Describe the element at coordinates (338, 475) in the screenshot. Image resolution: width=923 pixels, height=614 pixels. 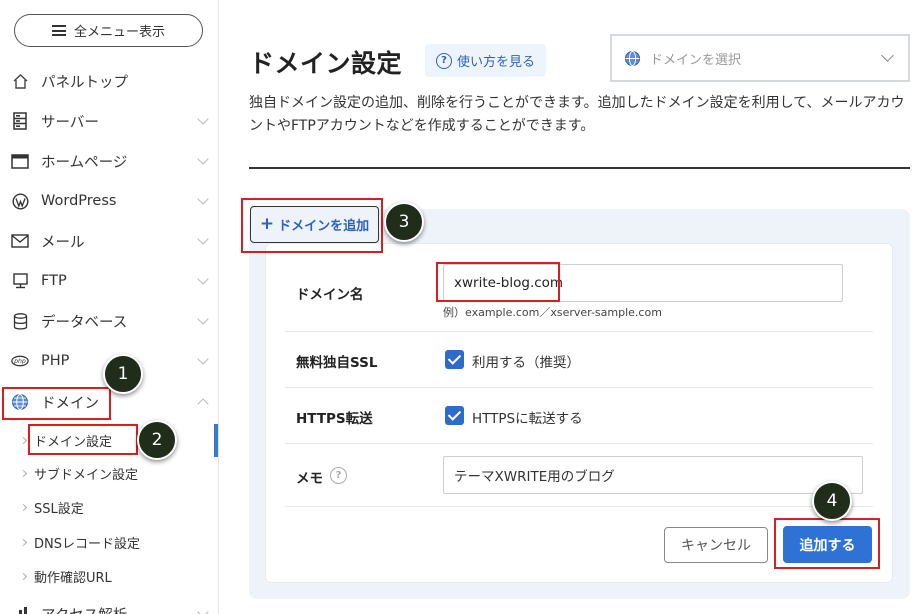
I see `help-icon: ?` at that location.